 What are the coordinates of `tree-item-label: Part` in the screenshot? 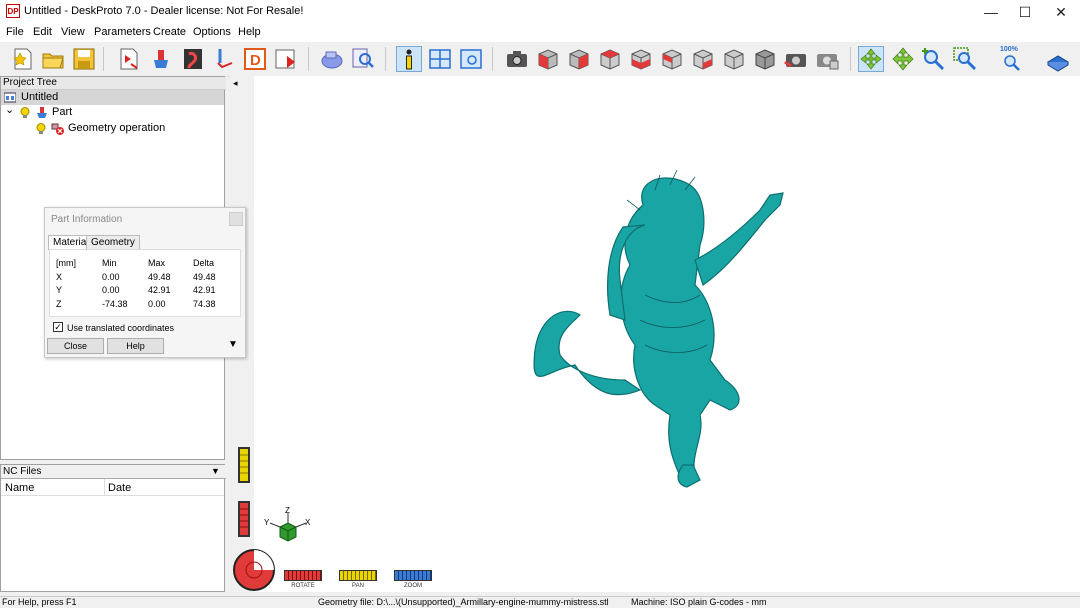 It's located at (62, 112).